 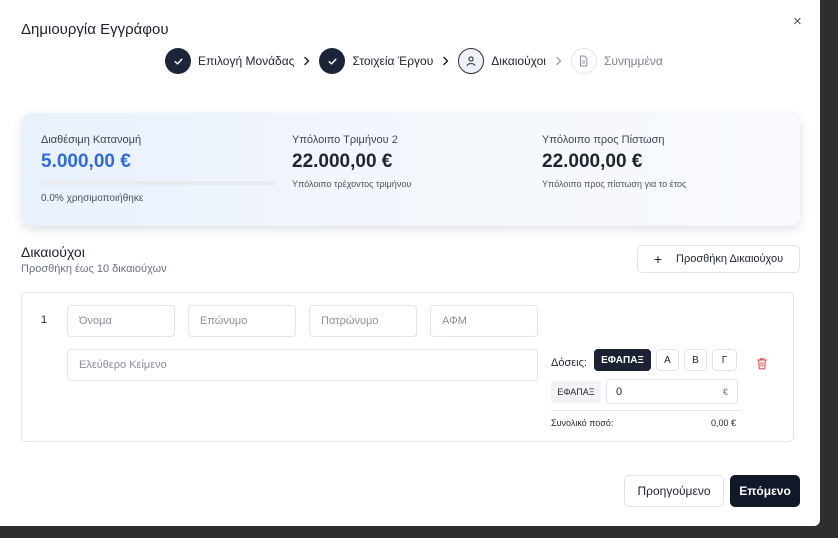 I want to click on beneficiaries-title: Δικαιούχοι, so click(x=53, y=252).